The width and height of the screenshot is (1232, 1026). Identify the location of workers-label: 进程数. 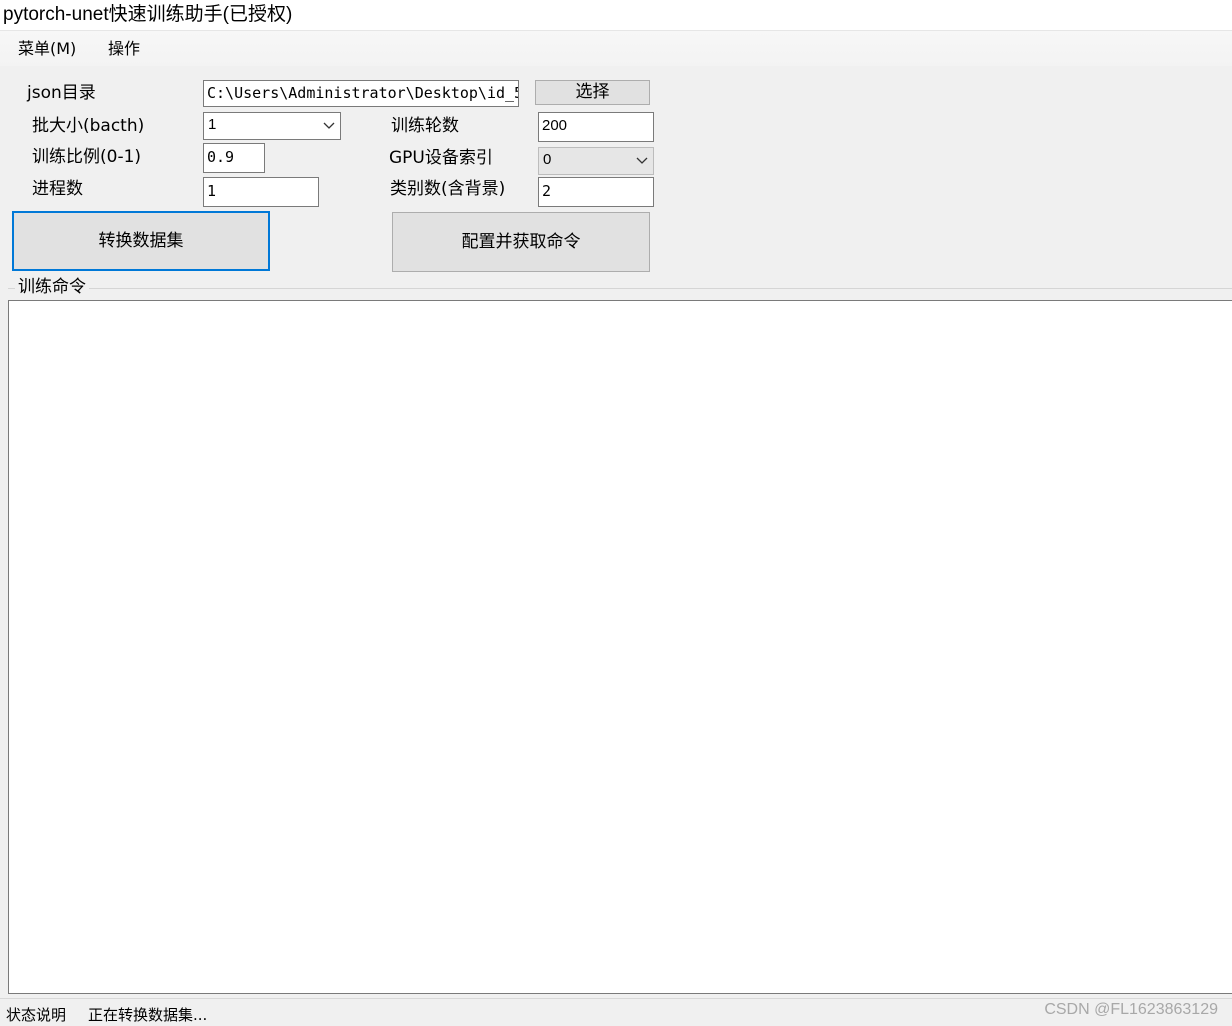
(57, 189).